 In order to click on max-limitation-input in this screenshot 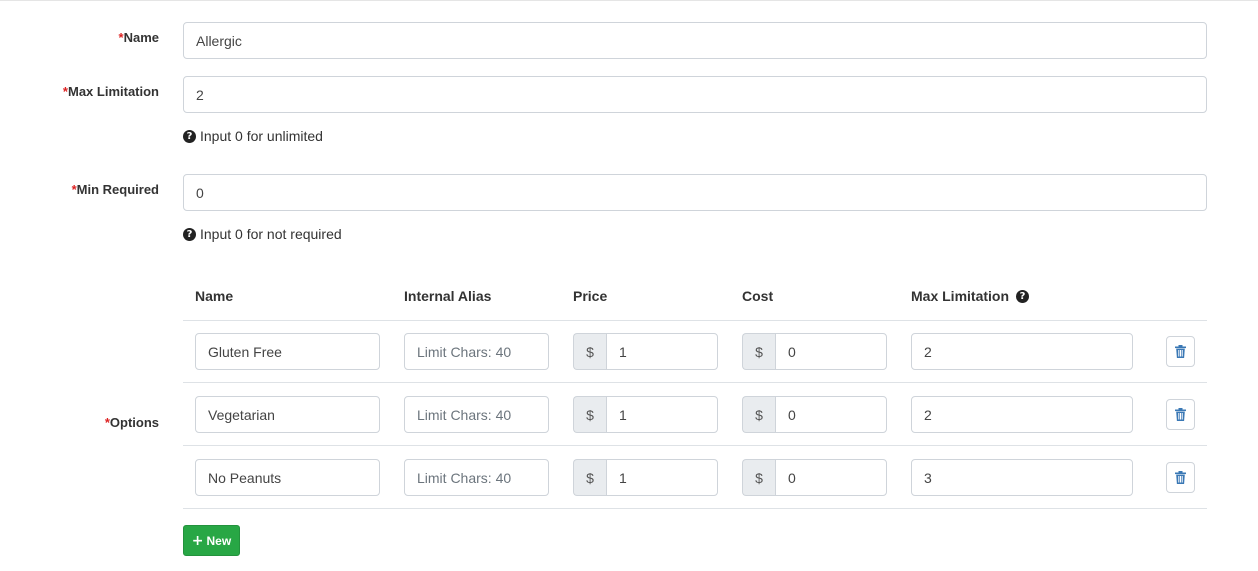, I will do `click(695, 94)`.